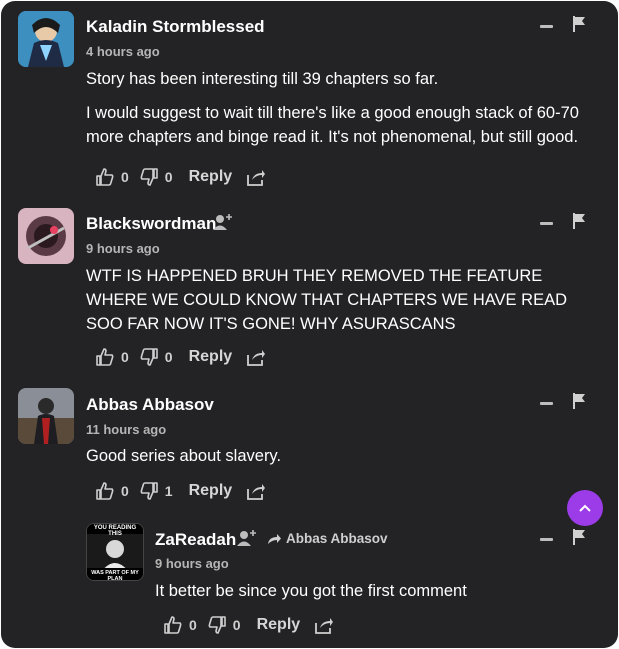 The image size is (619, 649). What do you see at coordinates (274, 538) in the screenshot?
I see `reply-arrow-icon` at bounding box center [274, 538].